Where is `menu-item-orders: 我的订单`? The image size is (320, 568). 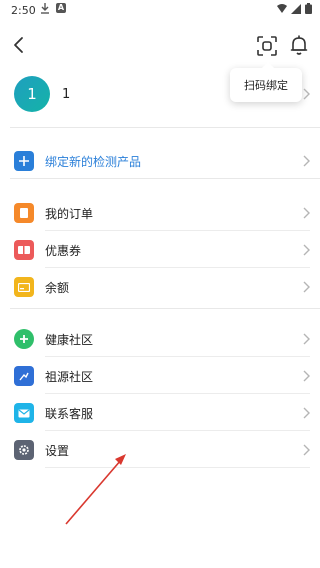 menu-item-orders: 我的订单 is located at coordinates (160, 213).